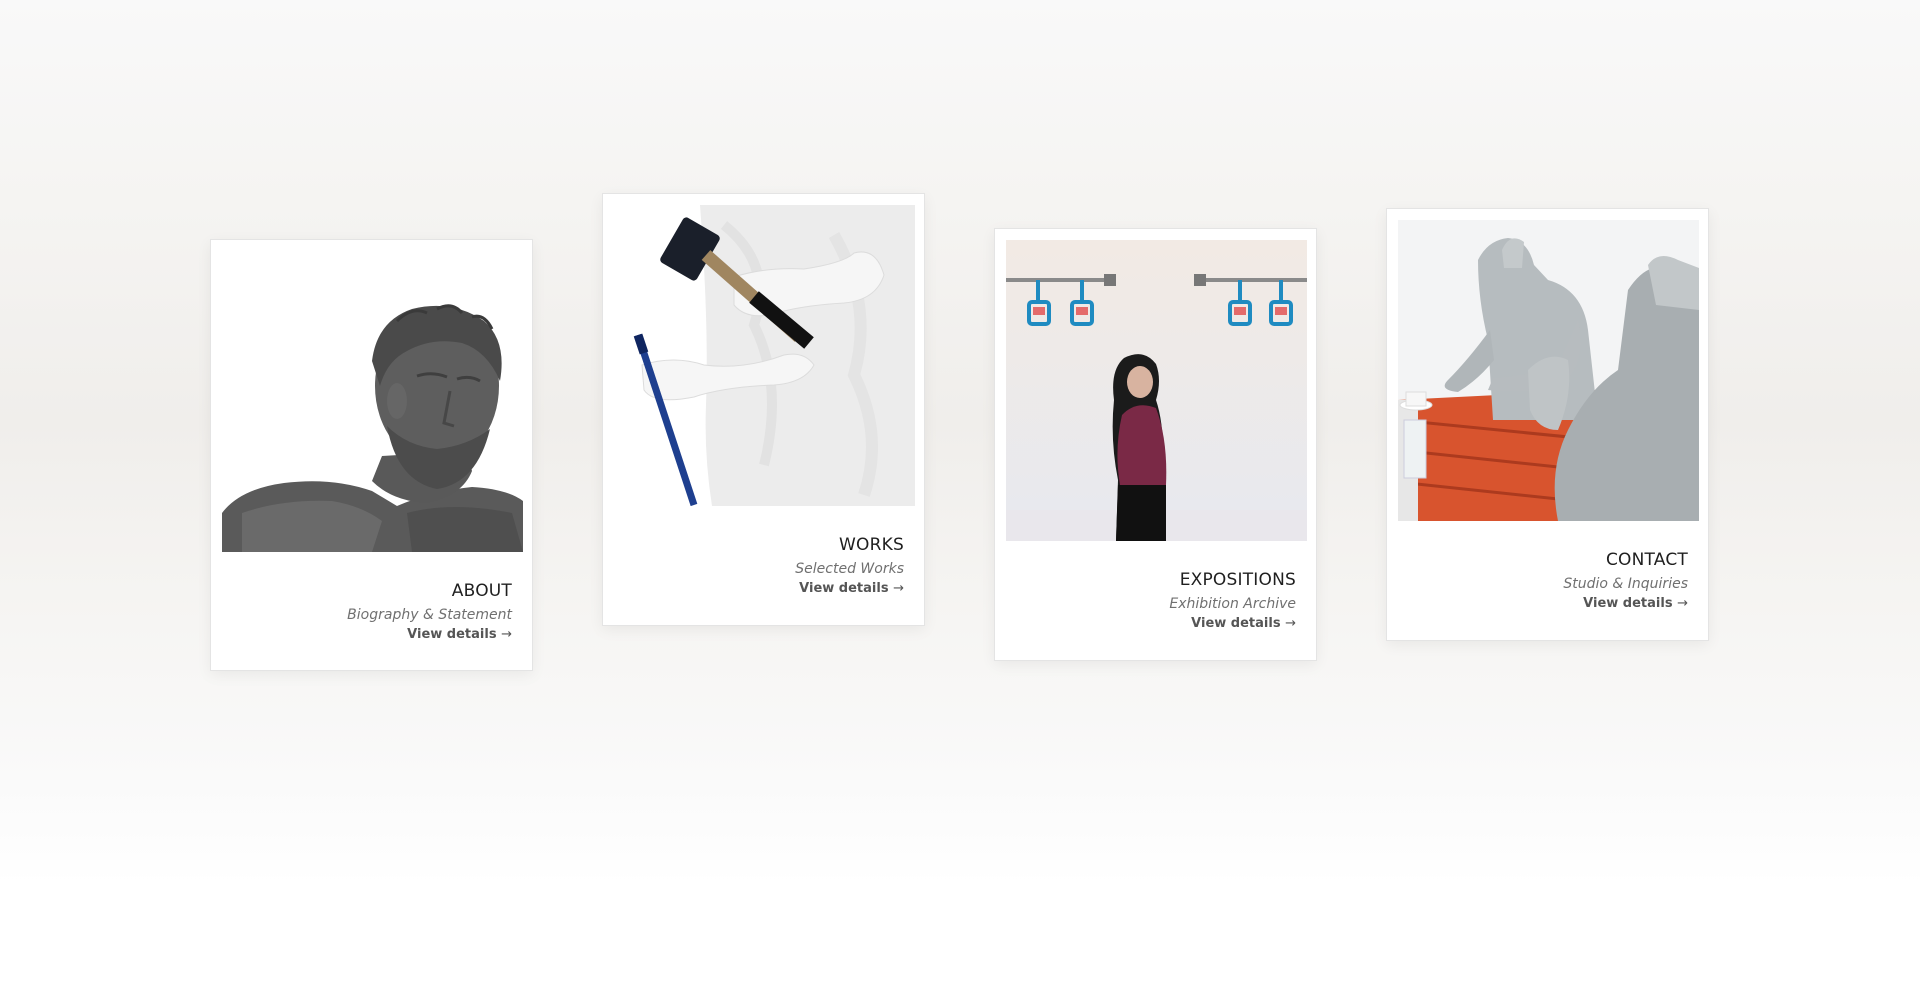  I want to click on contact-link-label: View details, so click(1628, 603).